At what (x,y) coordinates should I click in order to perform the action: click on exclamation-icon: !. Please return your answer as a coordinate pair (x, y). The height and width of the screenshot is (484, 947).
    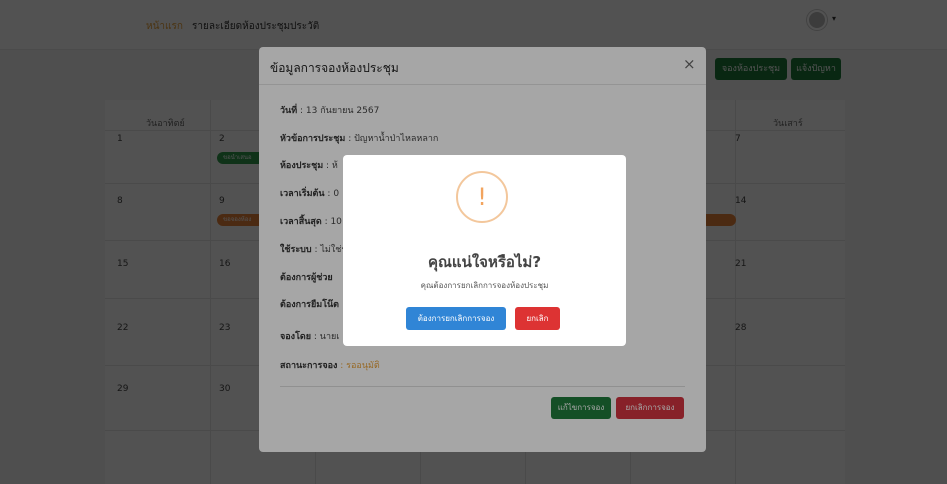
    Looking at the image, I should click on (482, 197).